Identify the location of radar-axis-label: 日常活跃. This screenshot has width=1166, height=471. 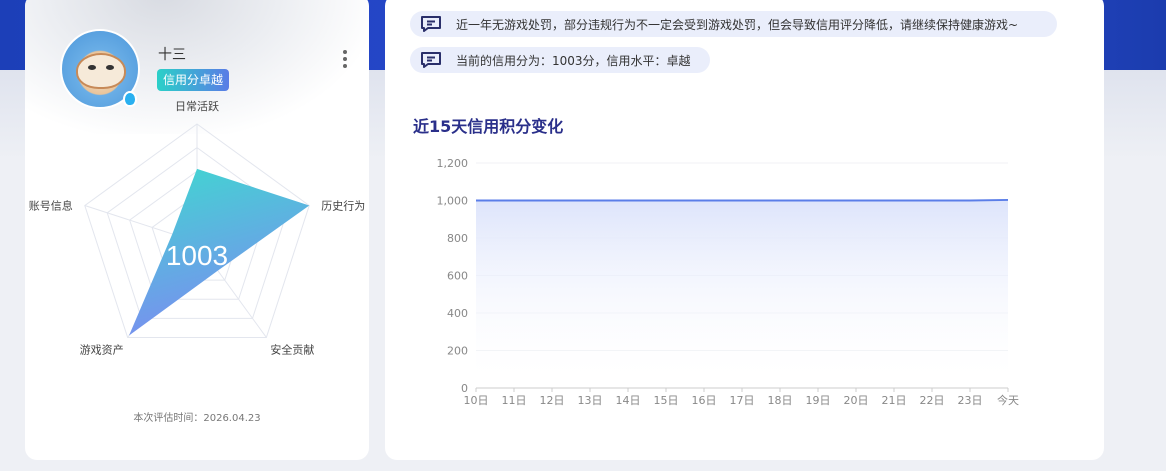
(197, 106).